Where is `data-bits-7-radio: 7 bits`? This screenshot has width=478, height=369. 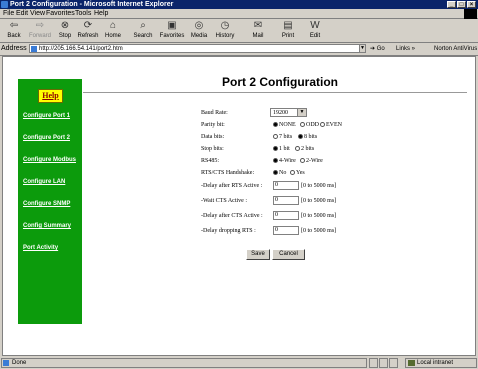
data-bits-7-radio: 7 bits is located at coordinates (282, 137).